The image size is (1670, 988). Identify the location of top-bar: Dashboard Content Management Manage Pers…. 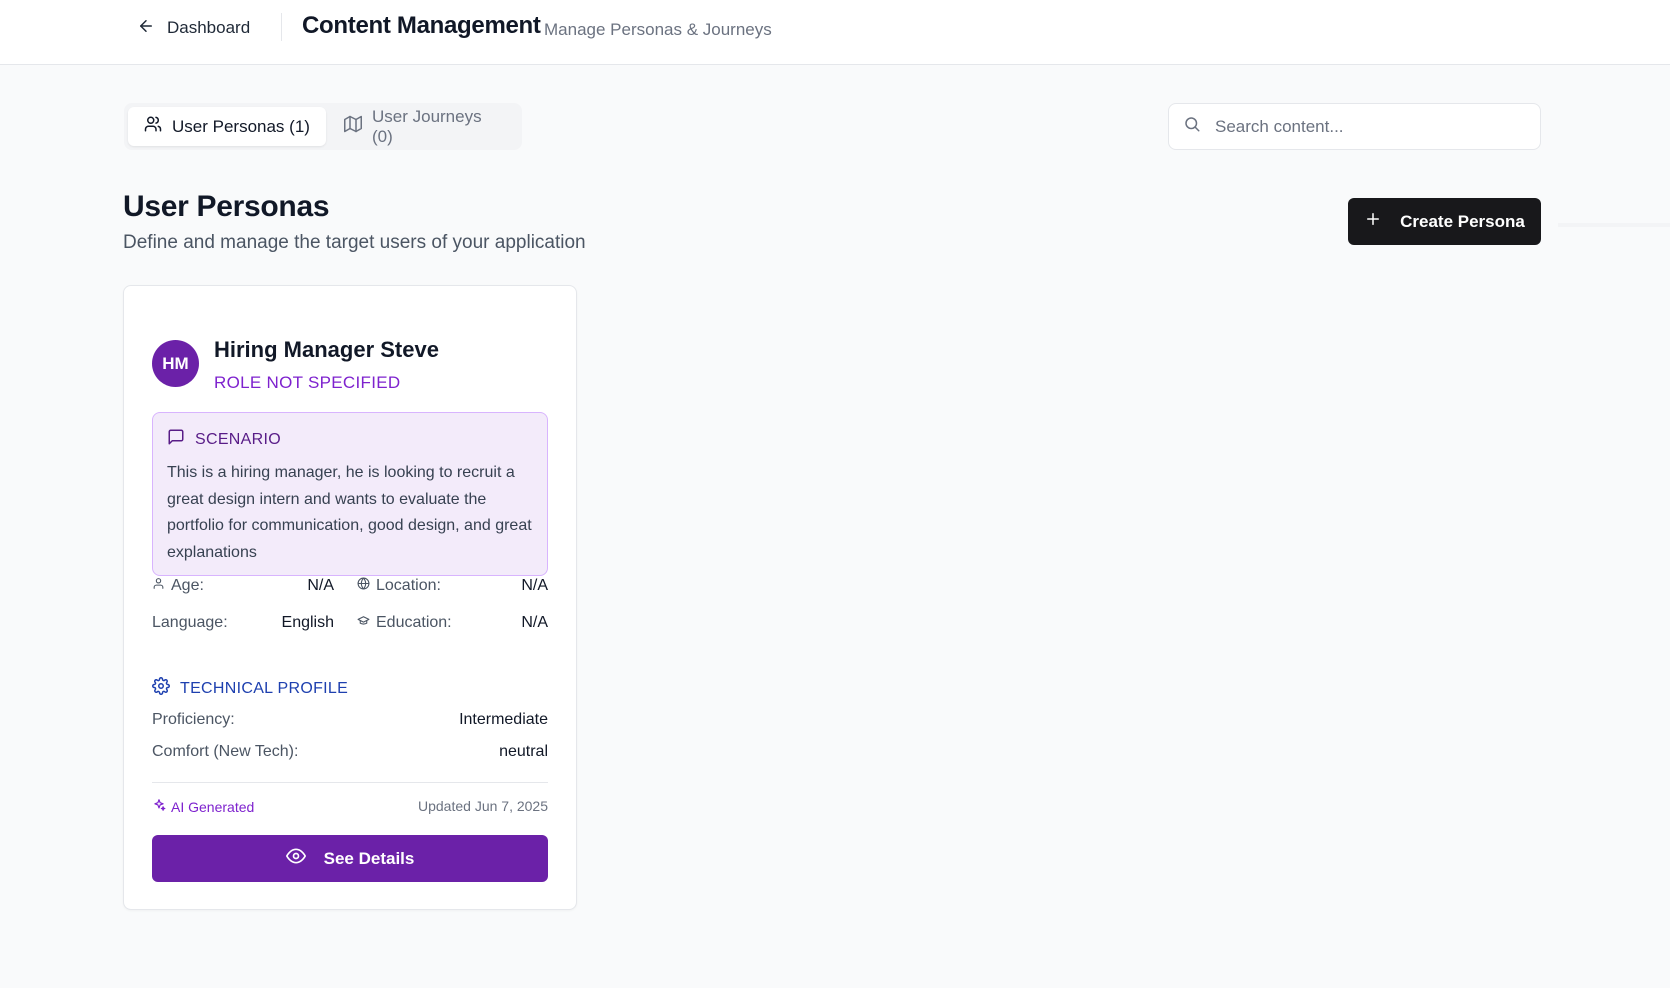
(835, 32).